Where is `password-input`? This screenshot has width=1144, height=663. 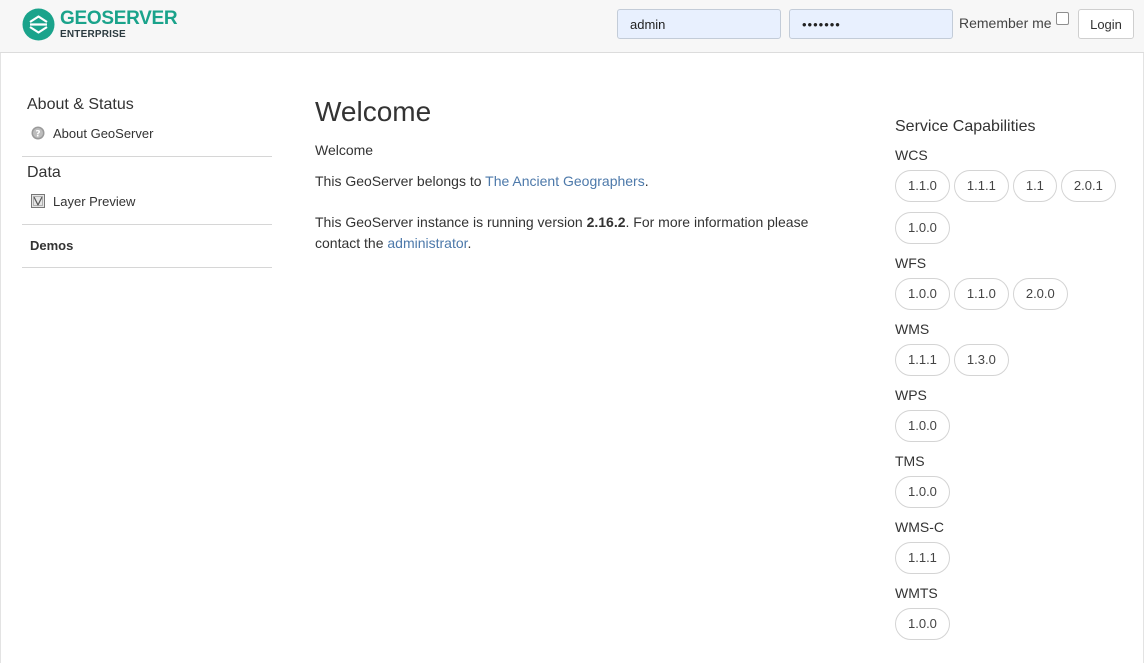
password-input is located at coordinates (871, 24).